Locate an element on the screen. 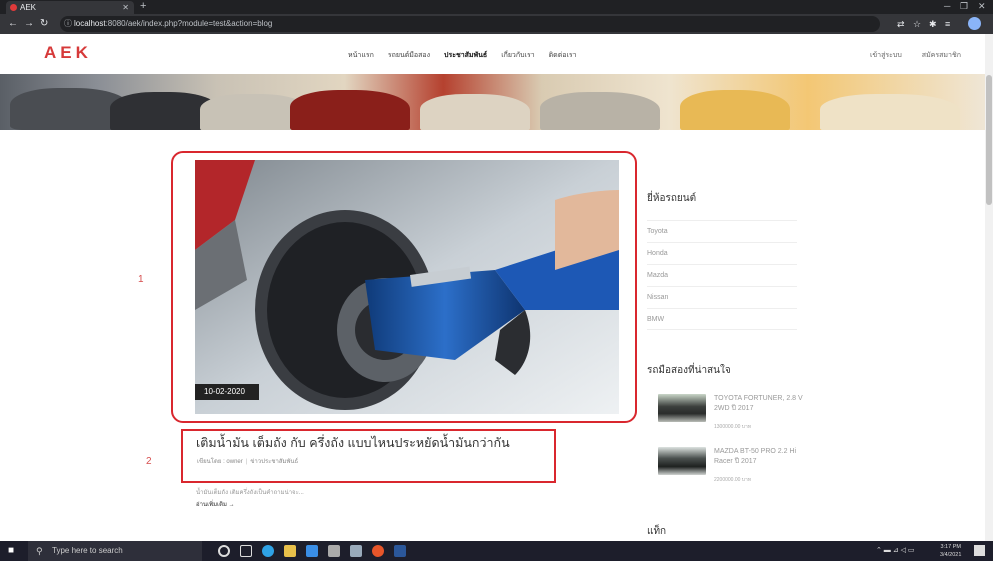 The width and height of the screenshot is (993, 561). login-link: เข้าสู่ระบบ is located at coordinates (886, 55).